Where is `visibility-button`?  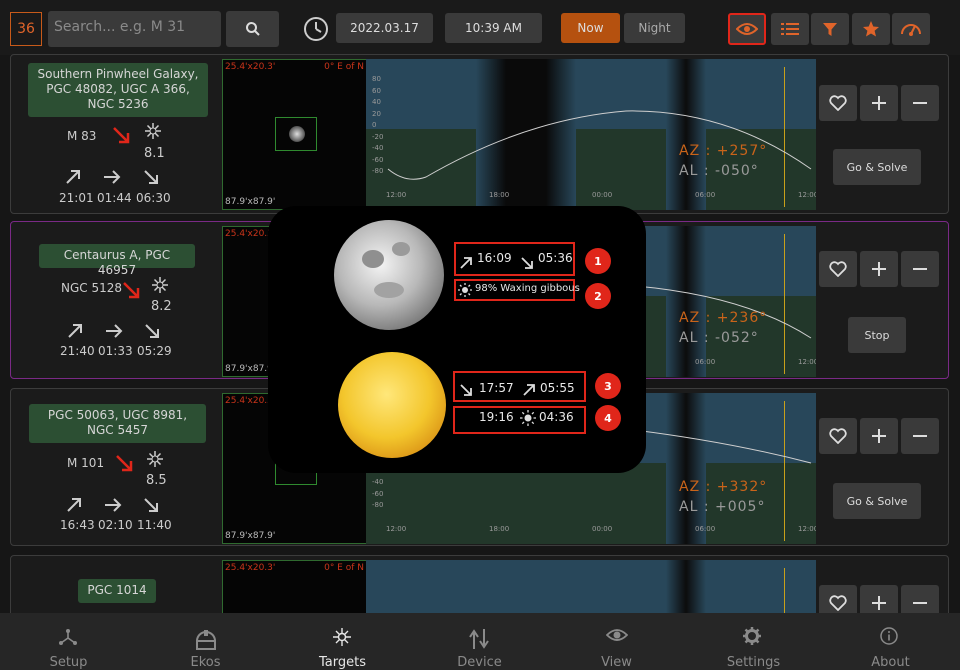 visibility-button is located at coordinates (747, 29).